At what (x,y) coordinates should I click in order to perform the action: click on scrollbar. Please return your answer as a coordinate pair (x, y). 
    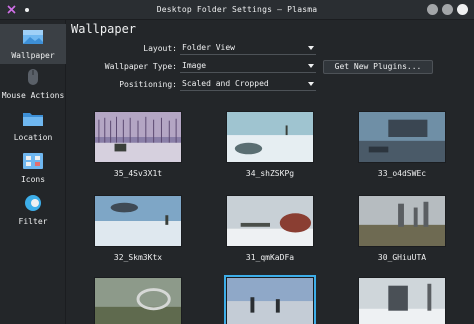
    Looking at the image, I should click on (472, 172).